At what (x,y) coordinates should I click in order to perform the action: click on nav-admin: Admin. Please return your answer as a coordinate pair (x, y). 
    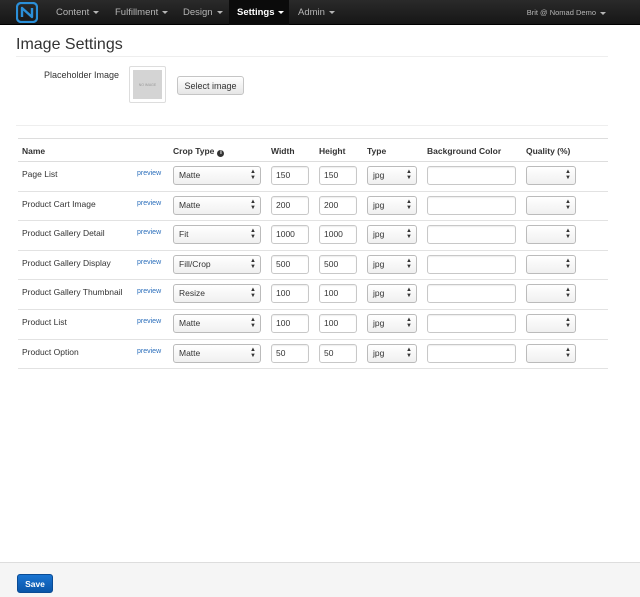
    Looking at the image, I should click on (316, 12).